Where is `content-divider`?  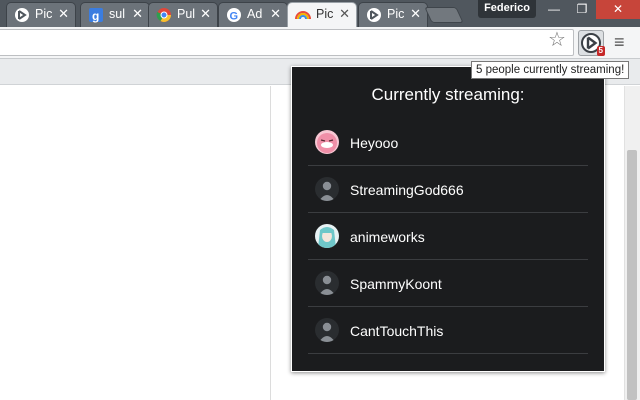 content-divider is located at coordinates (270, 243).